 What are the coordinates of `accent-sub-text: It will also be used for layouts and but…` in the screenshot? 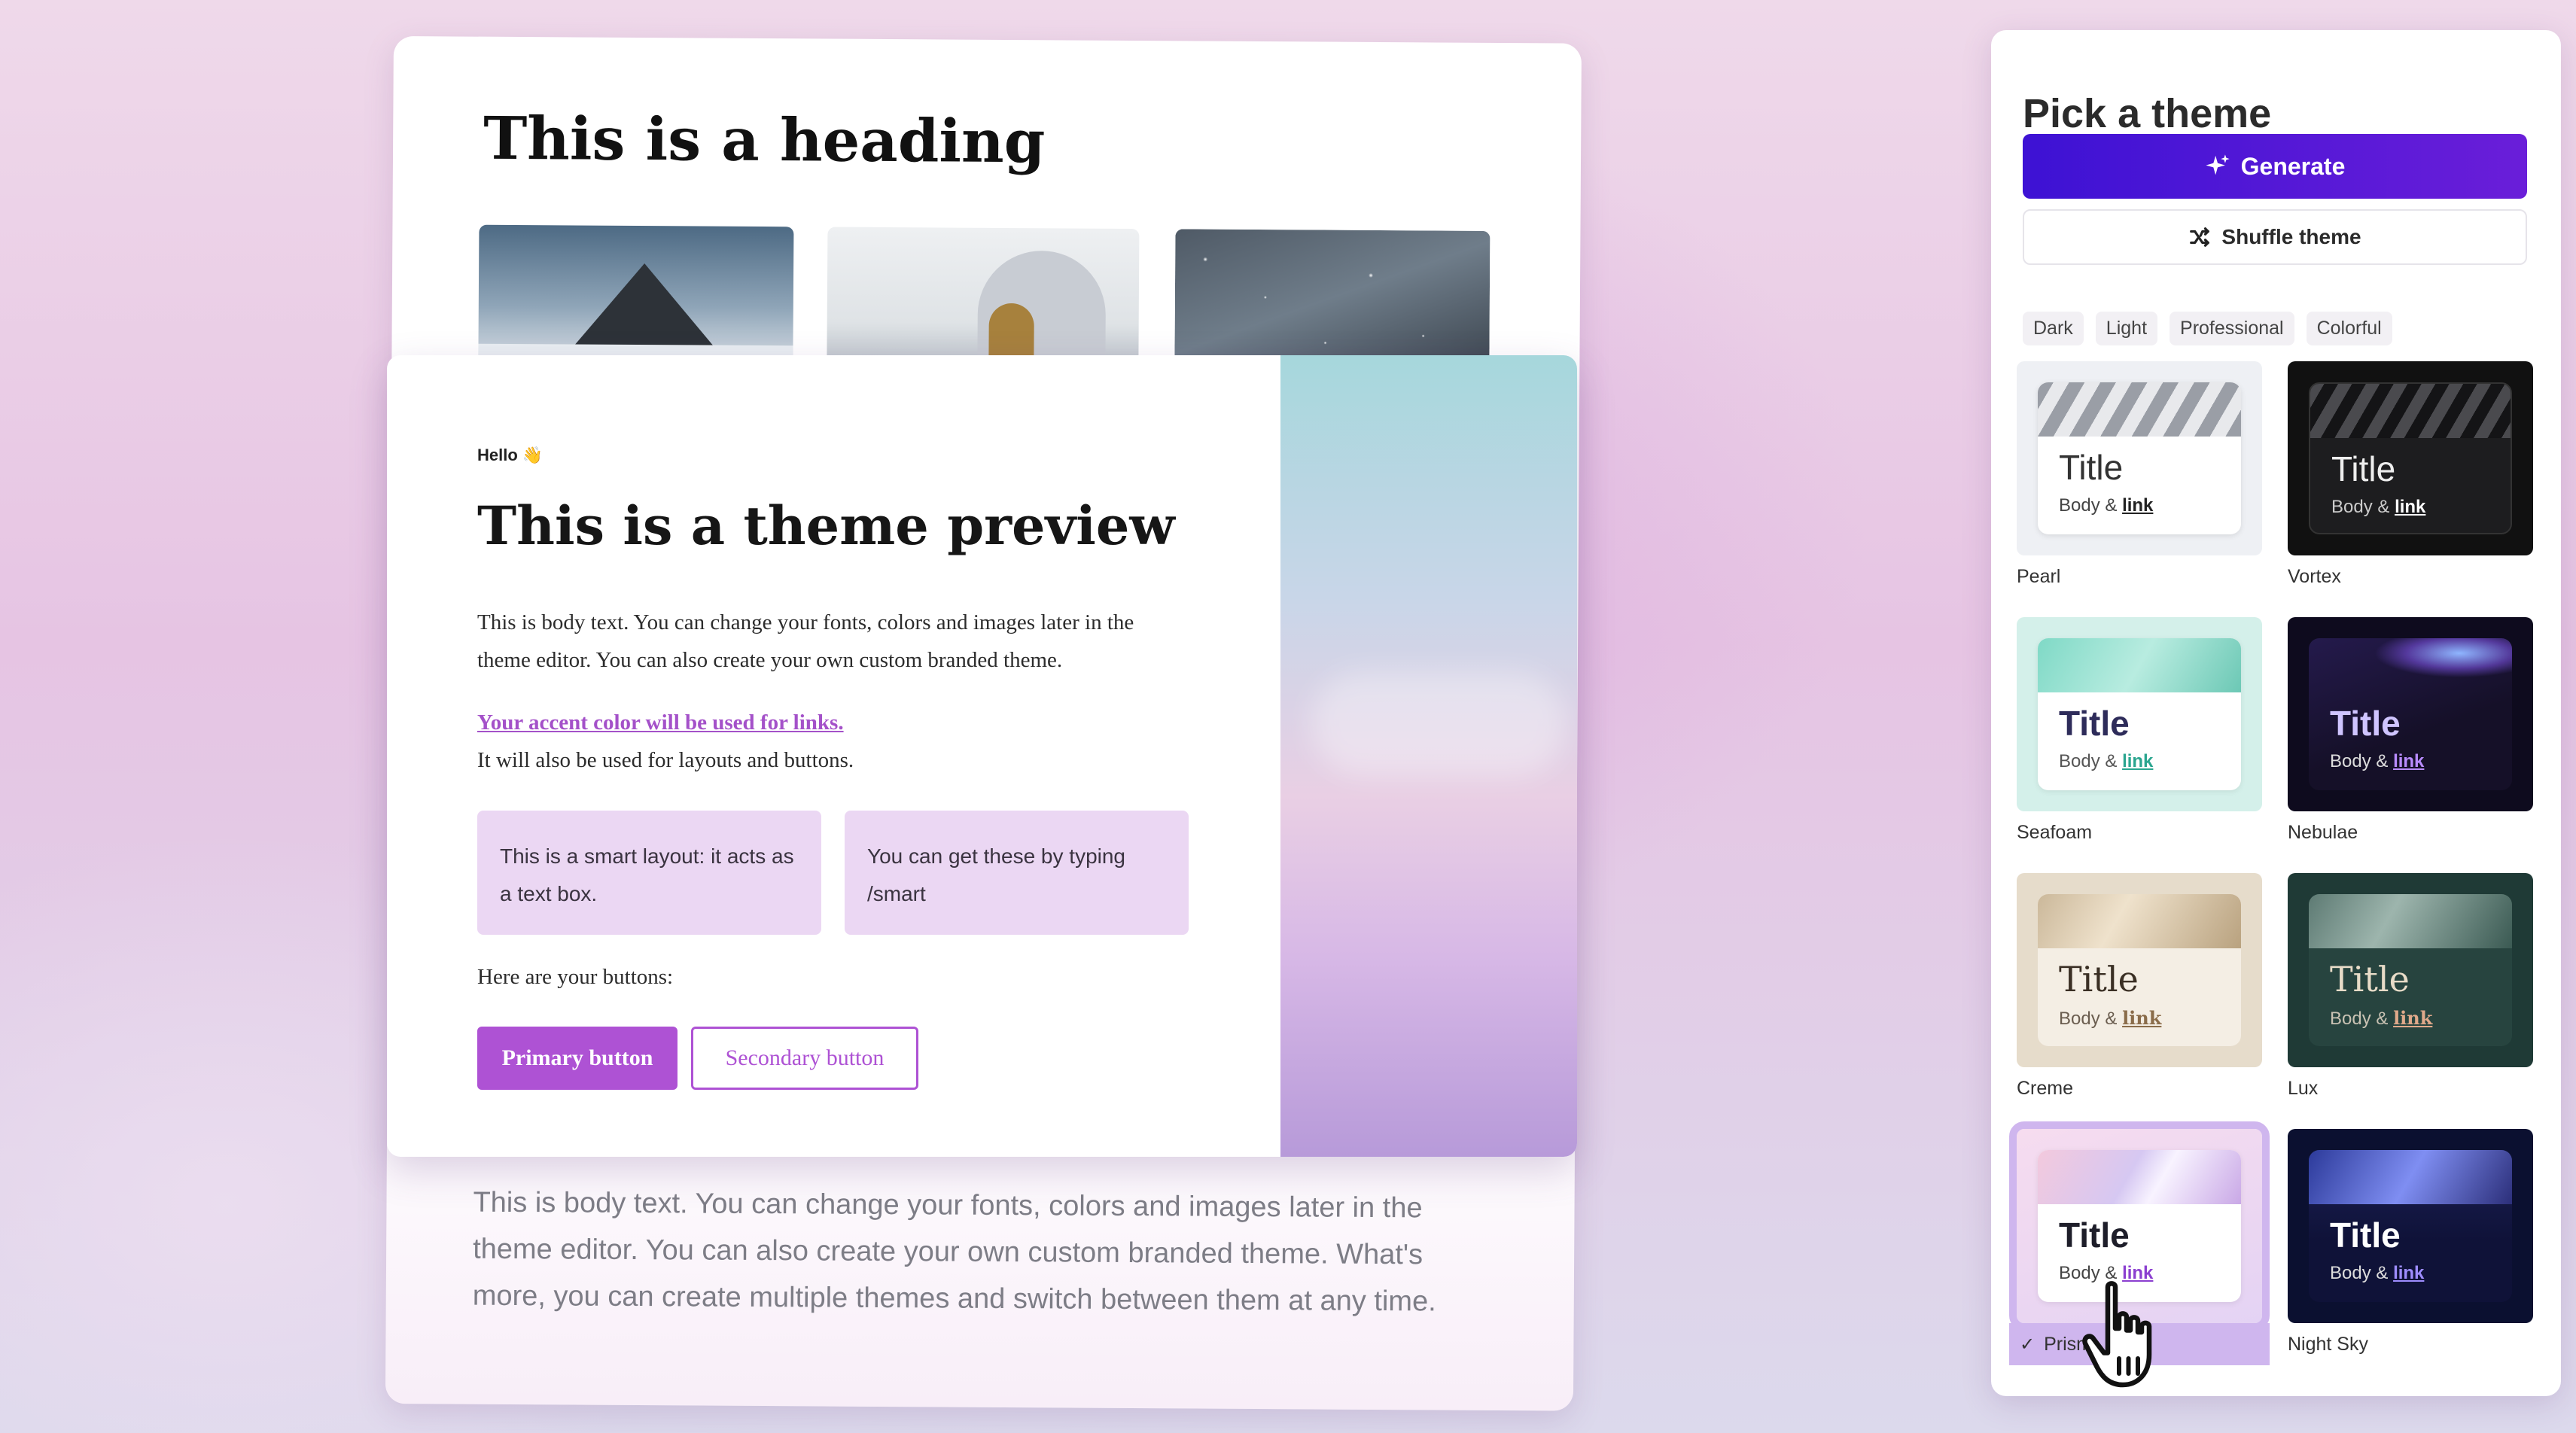 It's located at (666, 760).